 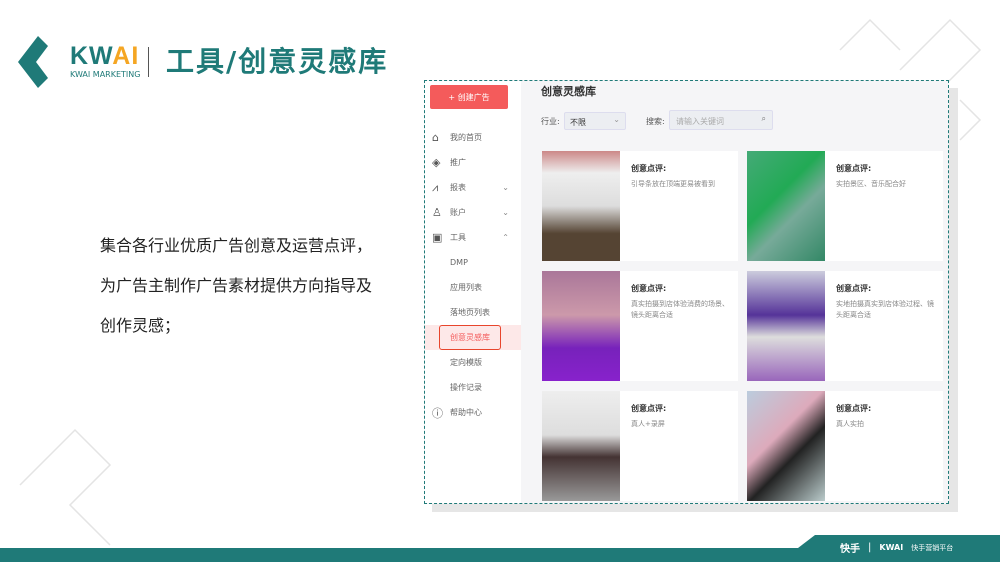 I want to click on creative-card: 创意点评: 实地拍摄真实到店体验过程、镜头距离合适, so click(x=845, y=326).